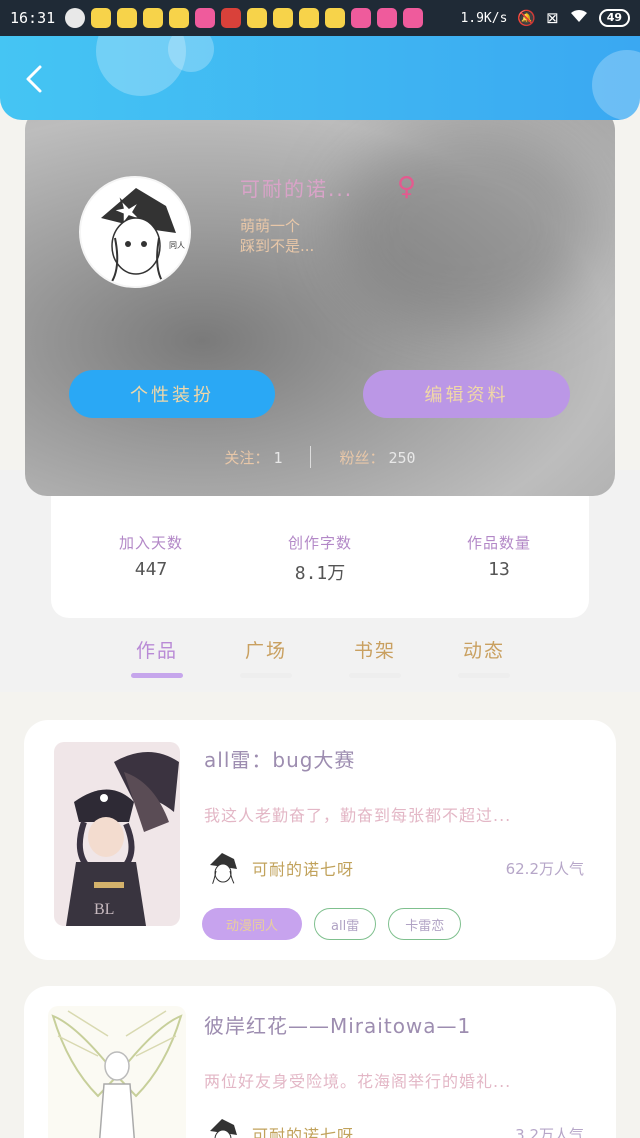  I want to click on decor-bubble, so click(616, 85).